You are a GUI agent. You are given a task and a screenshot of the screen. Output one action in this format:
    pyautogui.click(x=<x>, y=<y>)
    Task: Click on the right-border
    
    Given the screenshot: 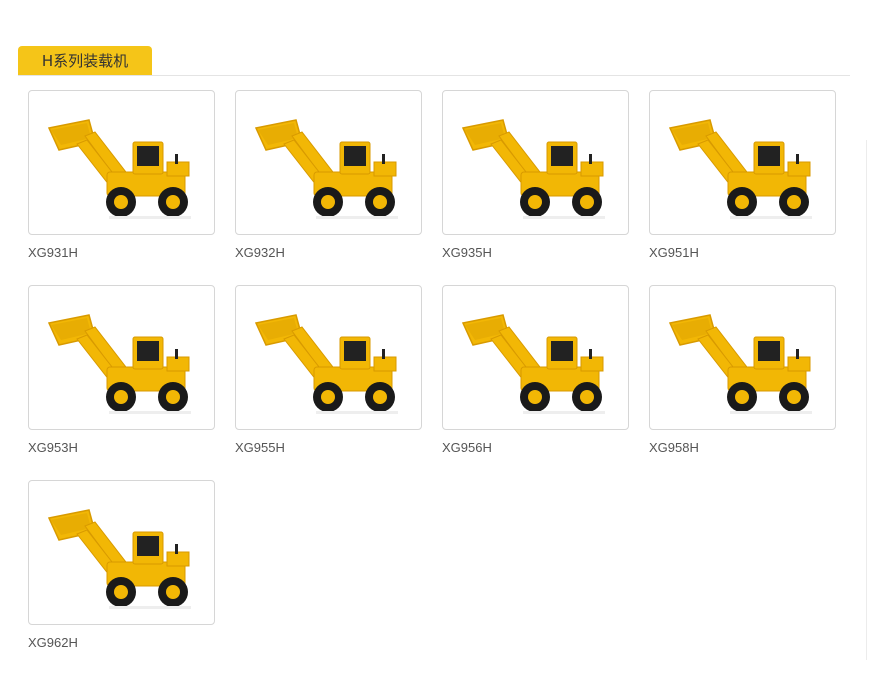 What is the action you would take?
    pyautogui.click(x=866, y=400)
    